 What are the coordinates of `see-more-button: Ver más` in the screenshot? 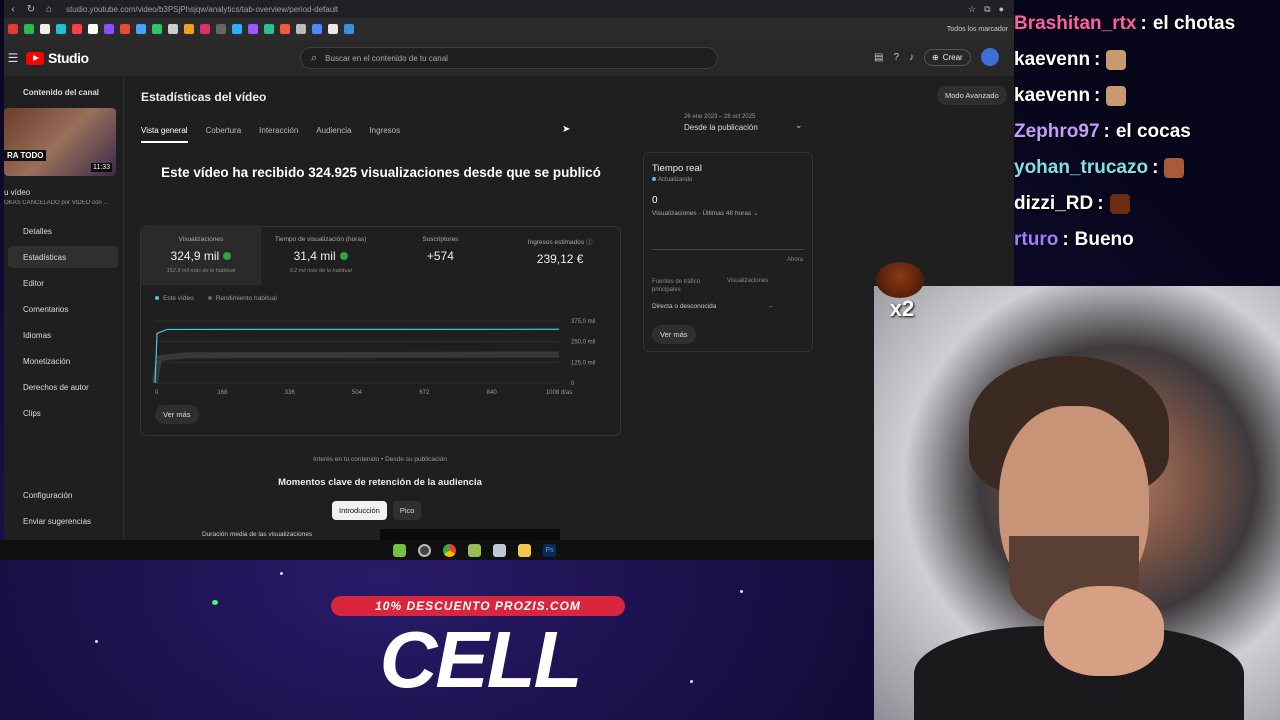 It's located at (177, 414).